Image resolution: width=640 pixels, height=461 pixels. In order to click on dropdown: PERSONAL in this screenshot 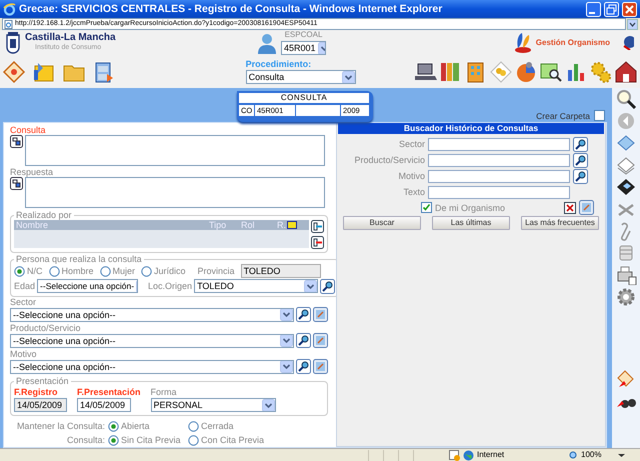, I will do `click(213, 405)`.